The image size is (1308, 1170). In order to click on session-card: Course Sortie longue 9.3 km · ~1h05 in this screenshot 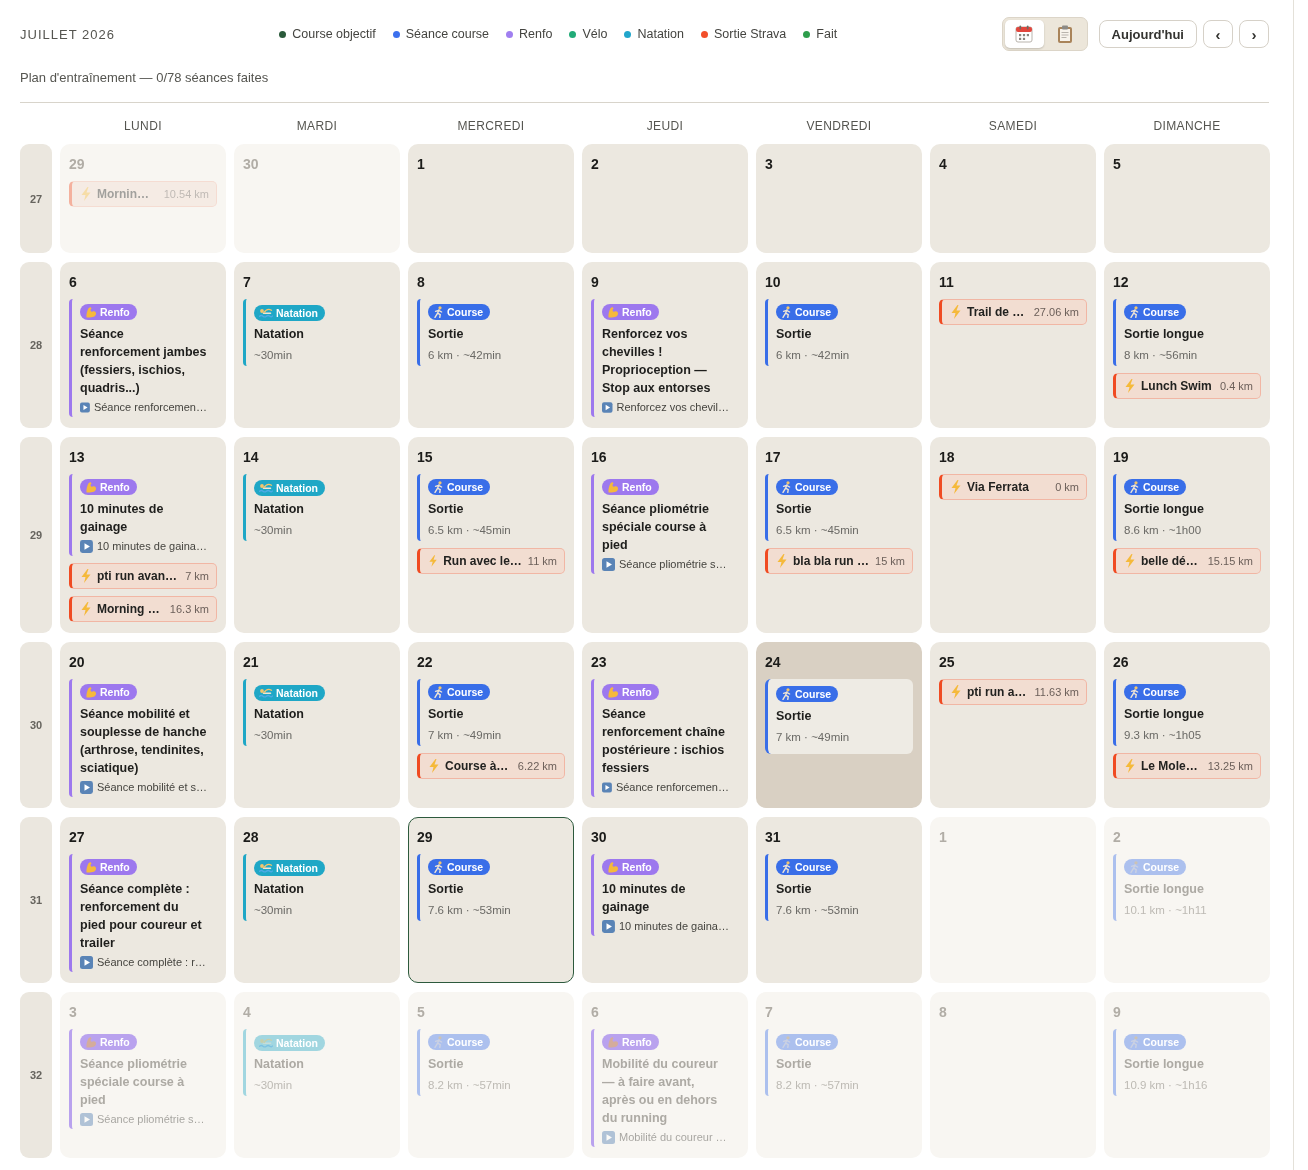, I will do `click(1187, 712)`.